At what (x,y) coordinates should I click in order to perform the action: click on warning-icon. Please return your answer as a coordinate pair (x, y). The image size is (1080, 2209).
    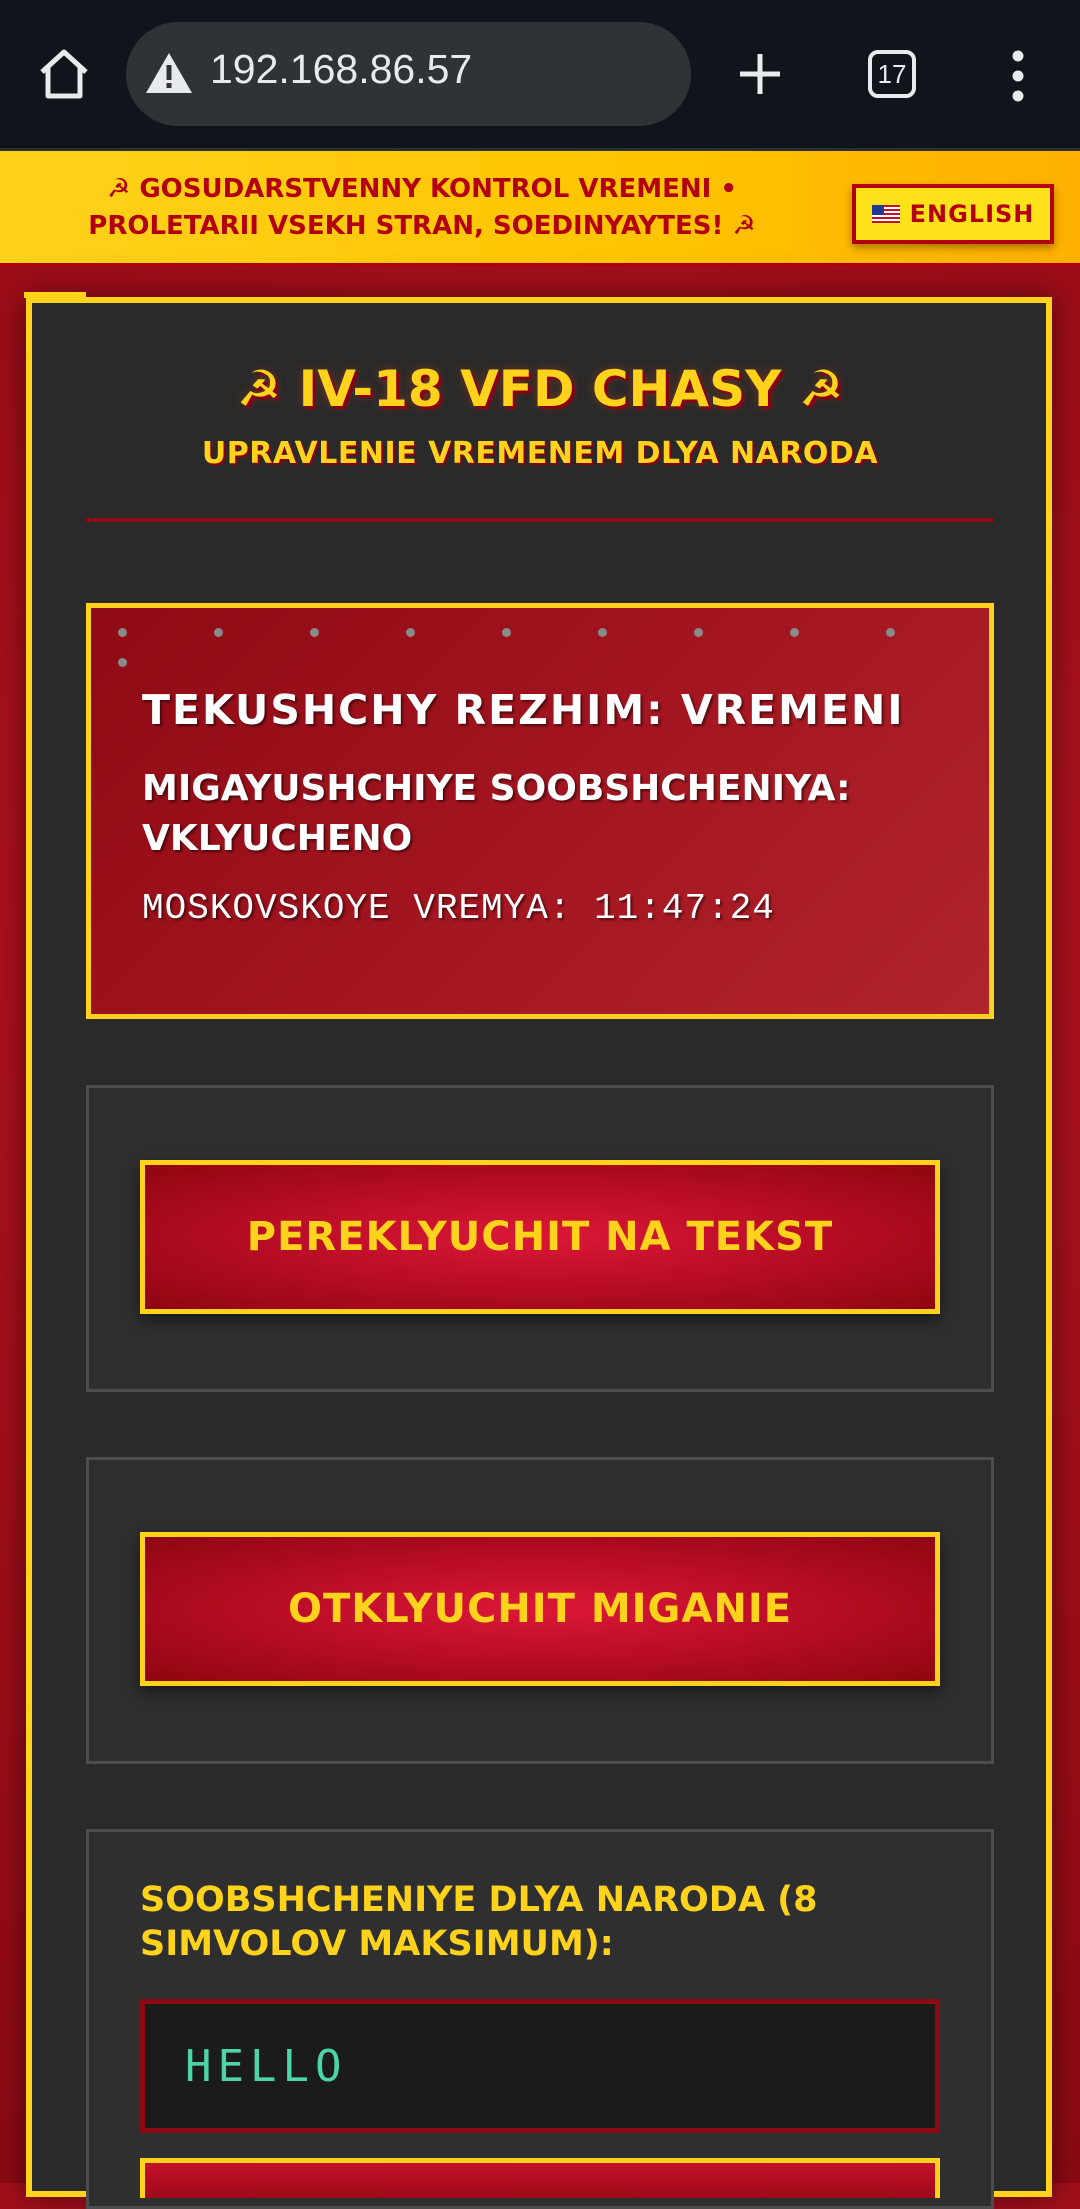
    Looking at the image, I should click on (169, 73).